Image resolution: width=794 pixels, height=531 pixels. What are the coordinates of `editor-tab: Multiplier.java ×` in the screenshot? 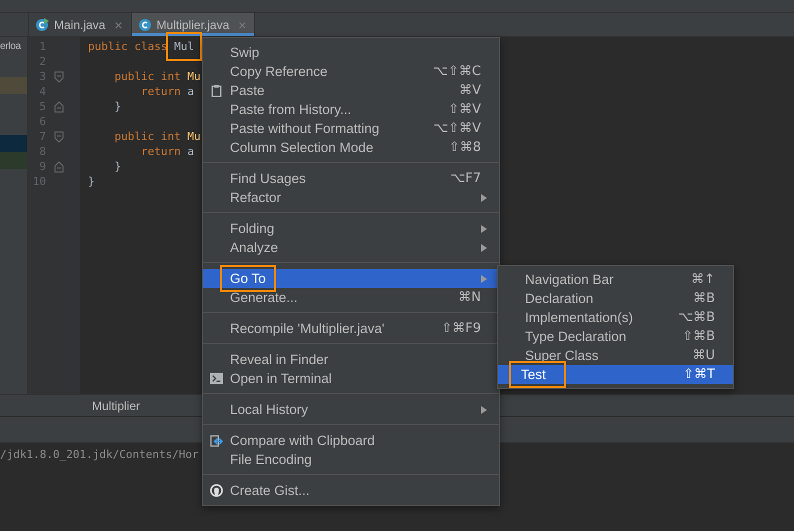 It's located at (194, 24).